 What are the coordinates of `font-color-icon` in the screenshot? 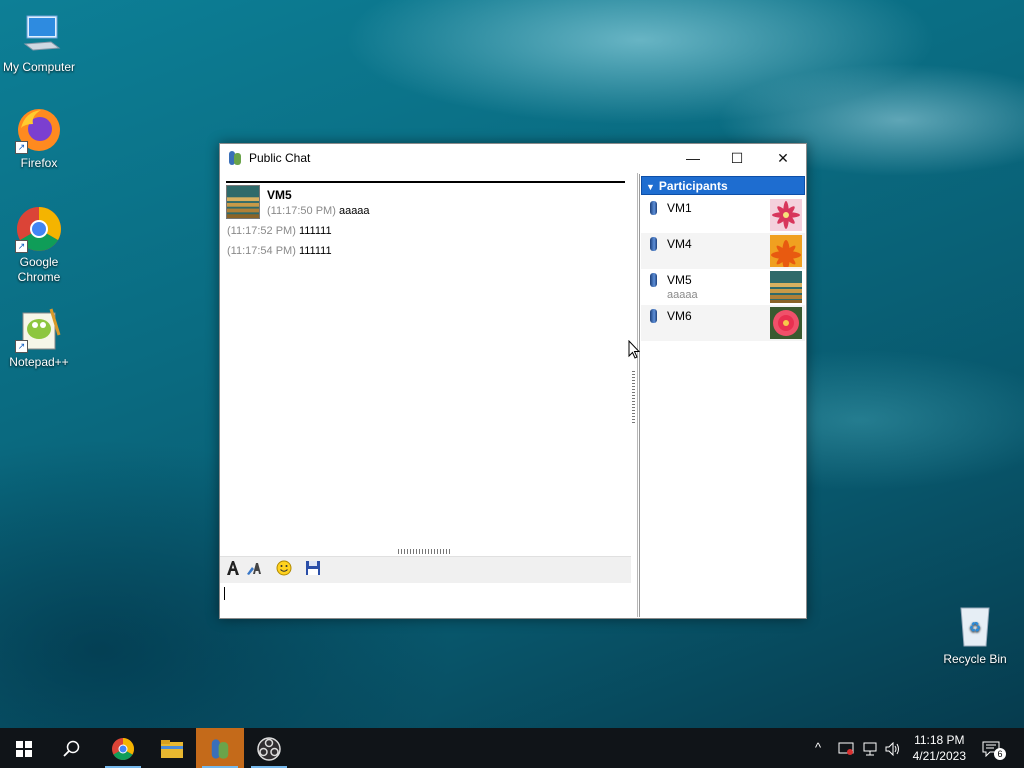 It's located at (254, 569).